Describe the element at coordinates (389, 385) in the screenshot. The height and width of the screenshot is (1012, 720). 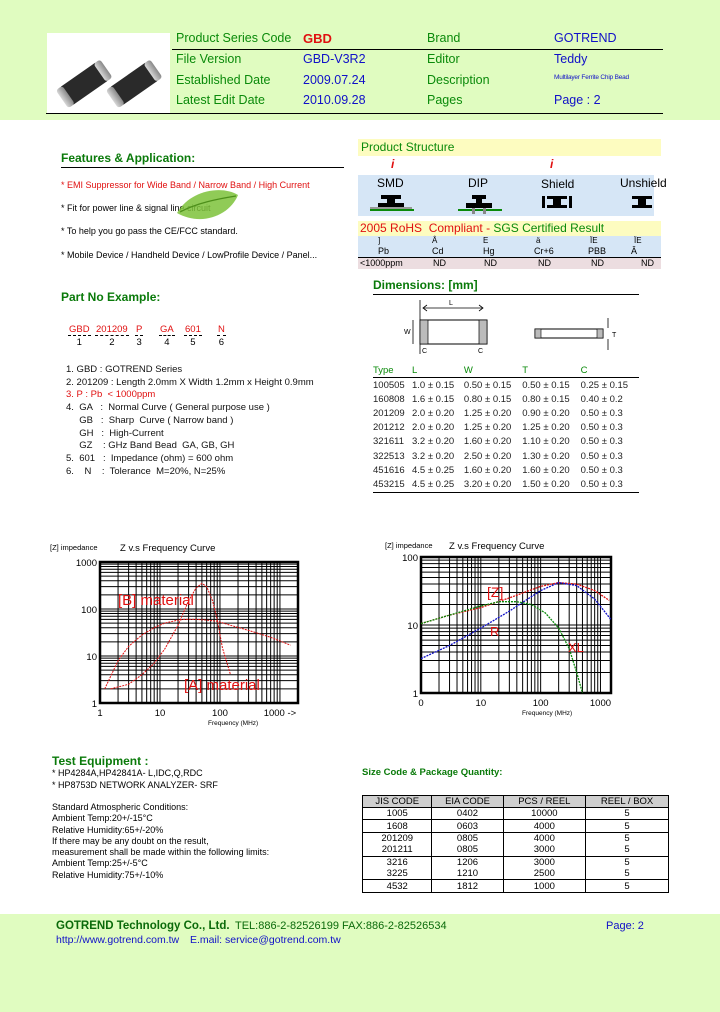
I see `dim-cell: 100505` at that location.